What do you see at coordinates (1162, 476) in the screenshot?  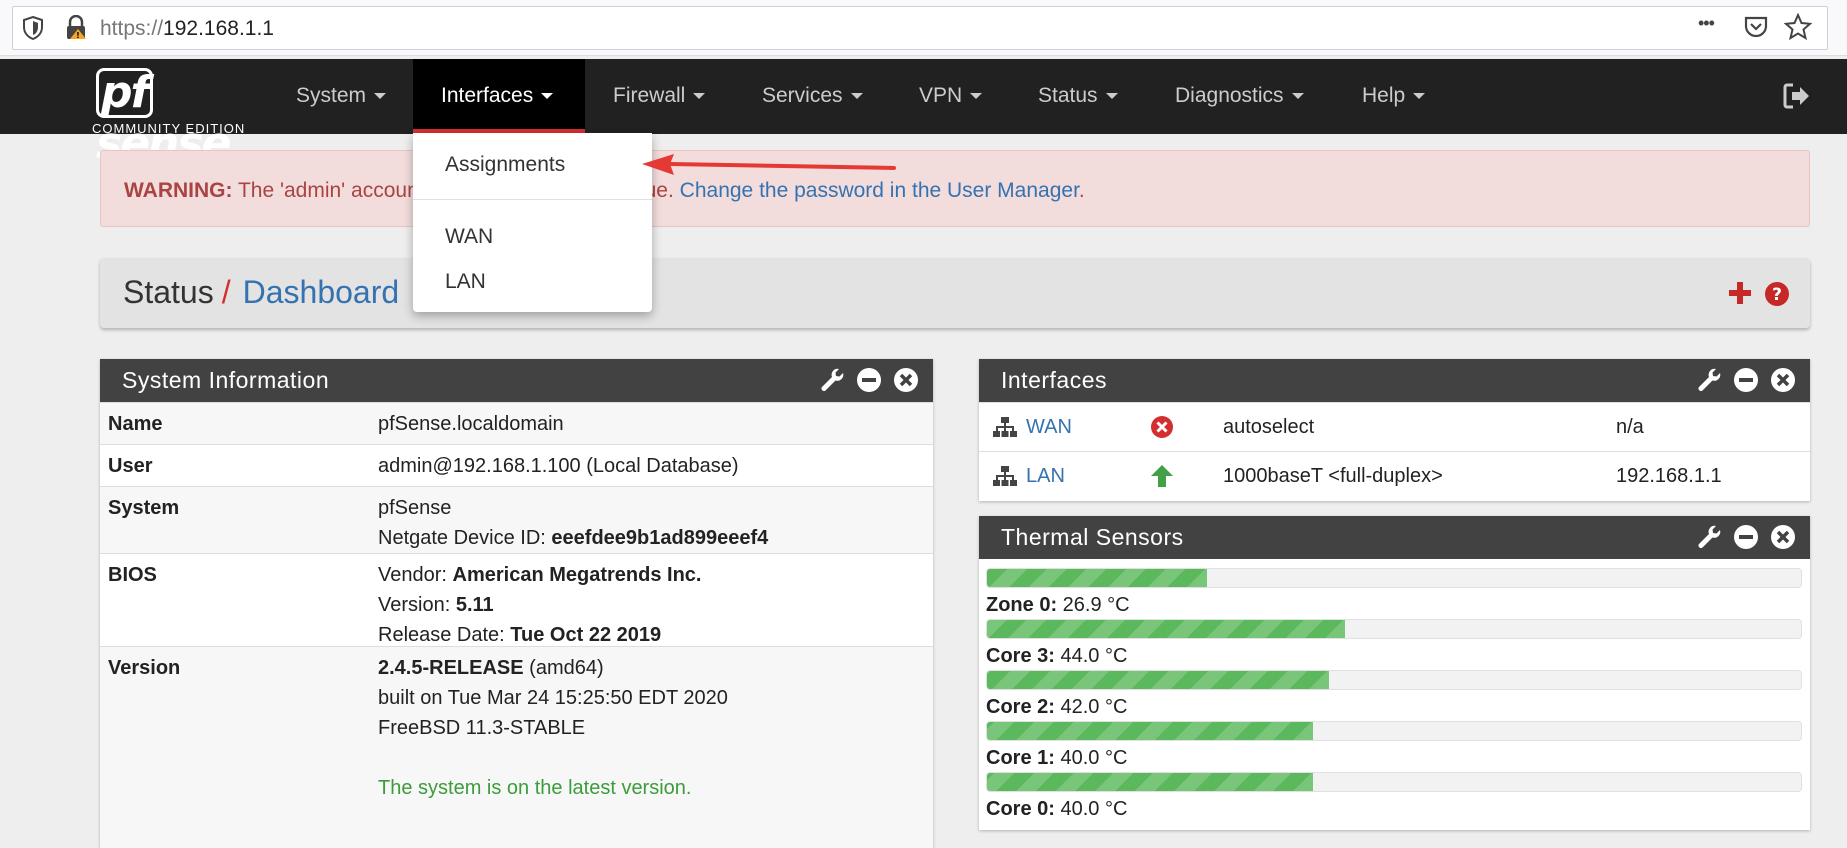 I see `status-up-icon` at bounding box center [1162, 476].